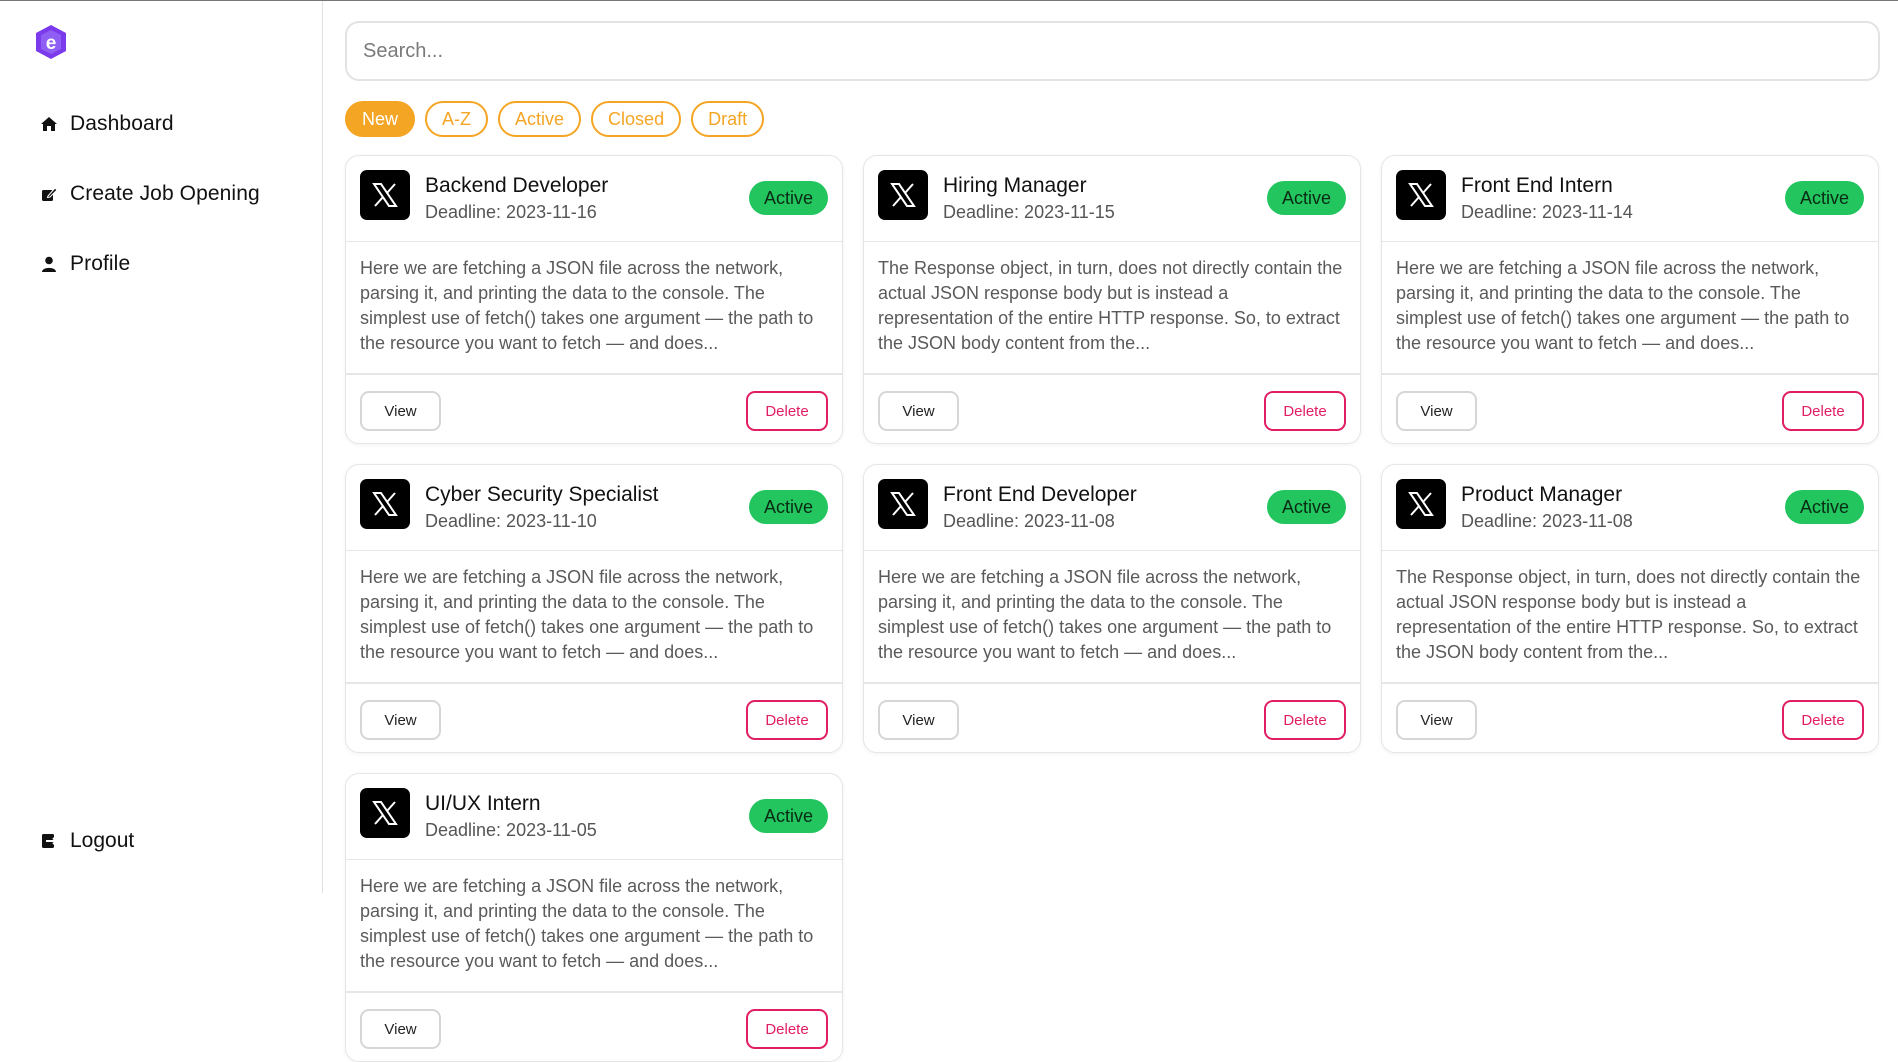  What do you see at coordinates (1547, 212) in the screenshot?
I see `job-deadline: Deadline: 2023-11-14` at bounding box center [1547, 212].